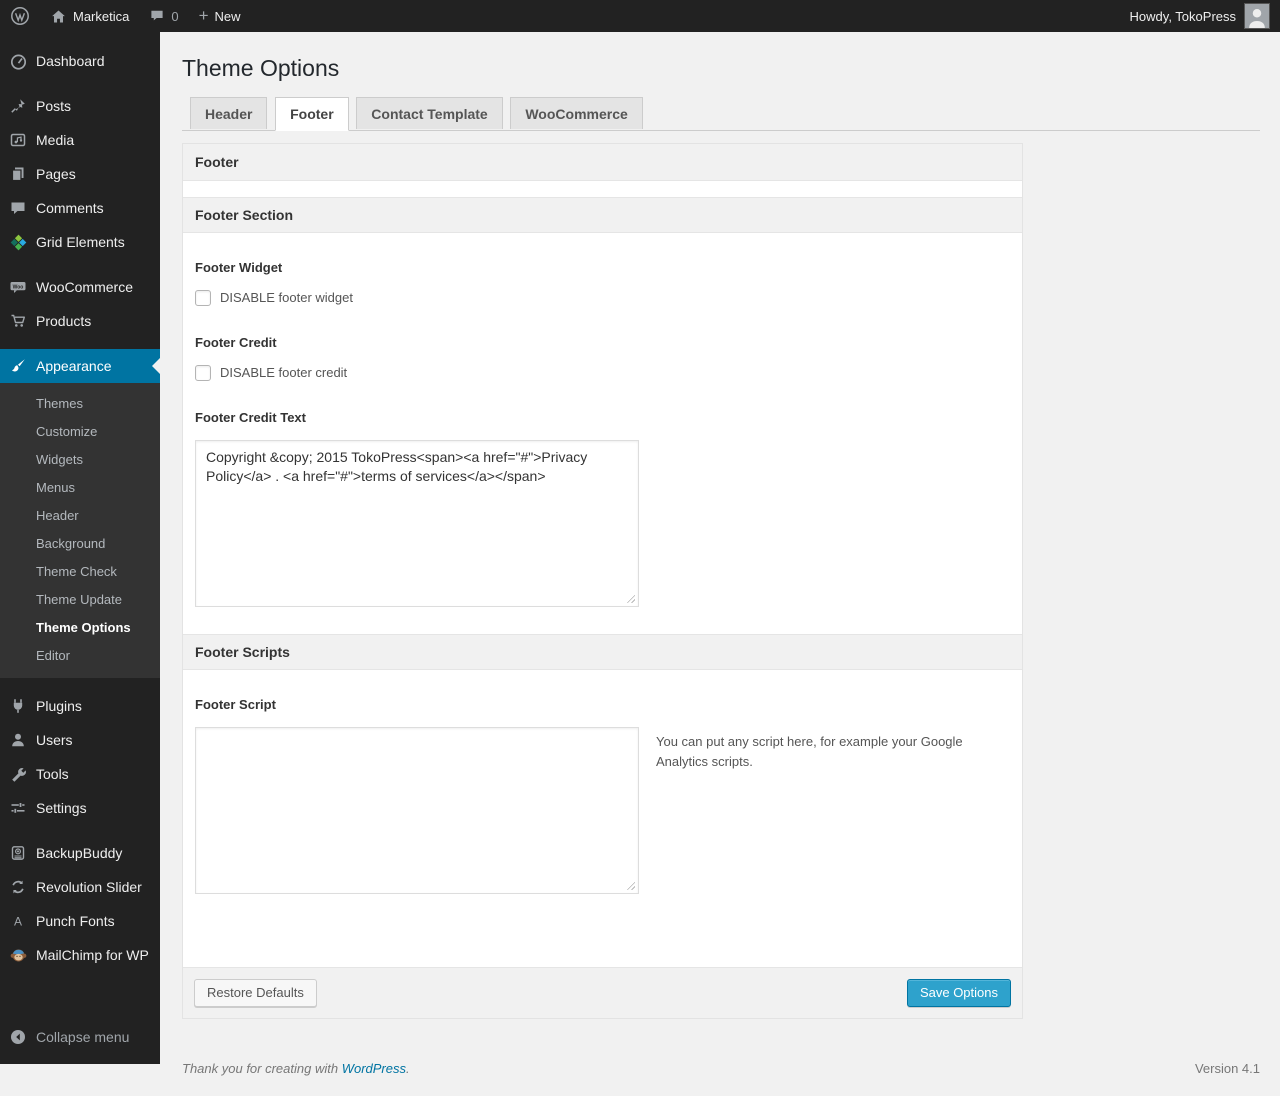 This screenshot has width=1280, height=1096. Describe the element at coordinates (18, 955) in the screenshot. I see `mailchimp-icon` at that location.